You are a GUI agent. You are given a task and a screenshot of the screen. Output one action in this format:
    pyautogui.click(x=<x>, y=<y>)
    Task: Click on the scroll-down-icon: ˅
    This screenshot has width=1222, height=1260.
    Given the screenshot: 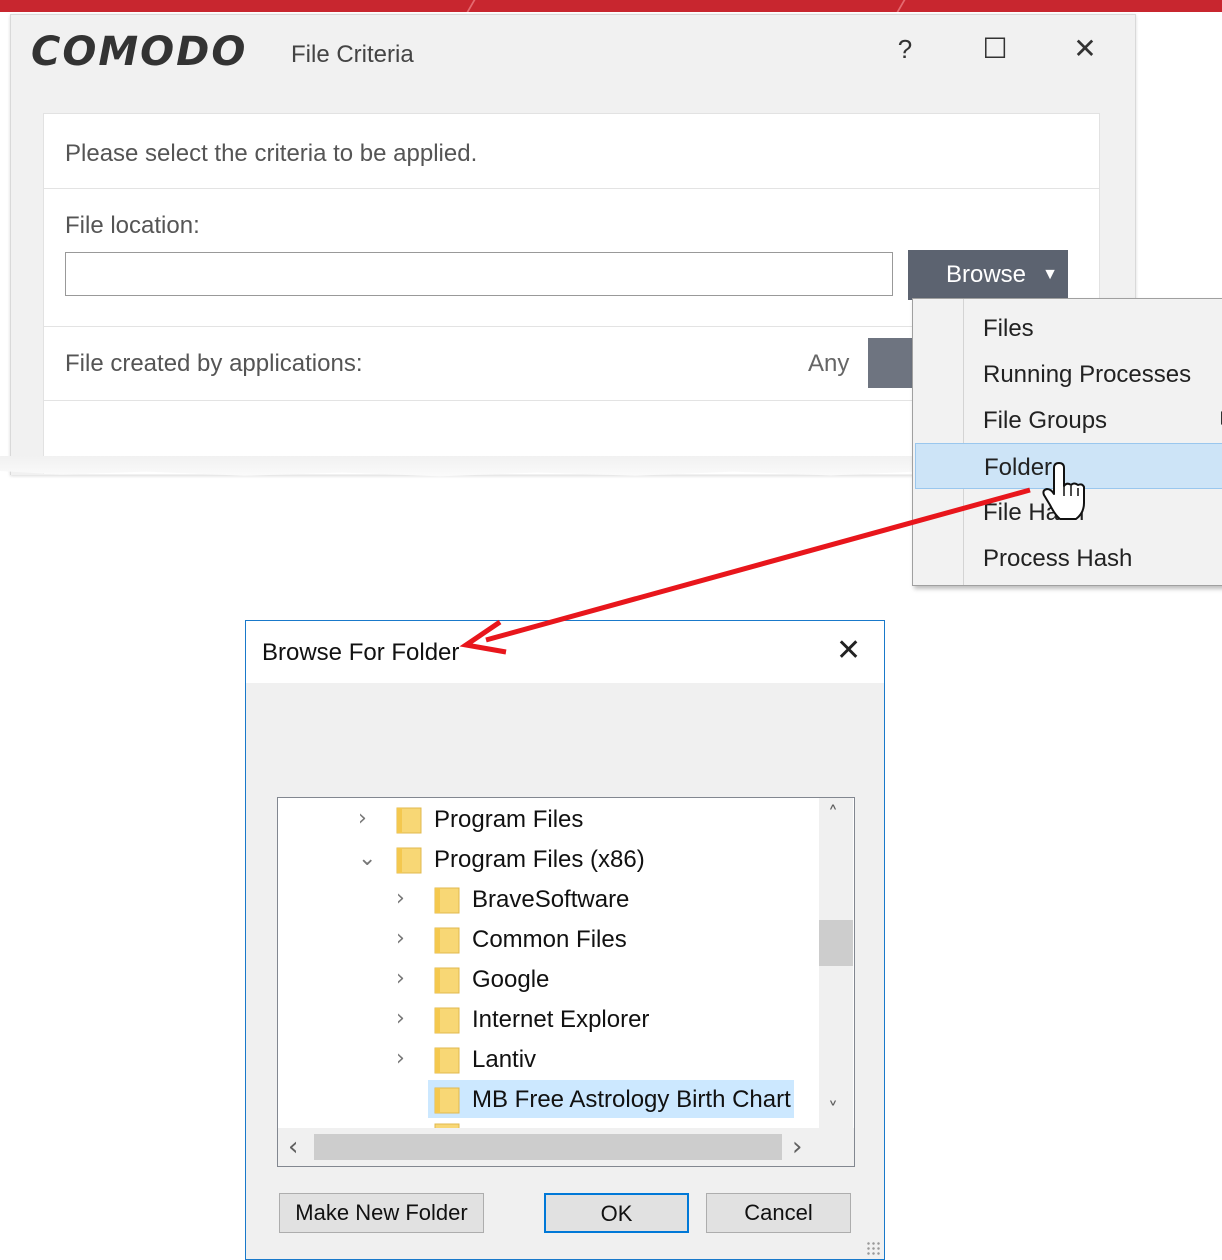 What is the action you would take?
    pyautogui.click(x=833, y=1110)
    